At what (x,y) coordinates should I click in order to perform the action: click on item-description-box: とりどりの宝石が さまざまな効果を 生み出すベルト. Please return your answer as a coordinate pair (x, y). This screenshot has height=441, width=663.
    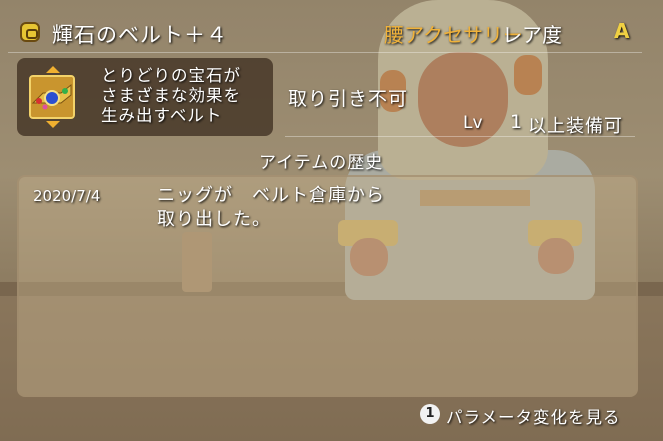
    Looking at the image, I should click on (145, 97).